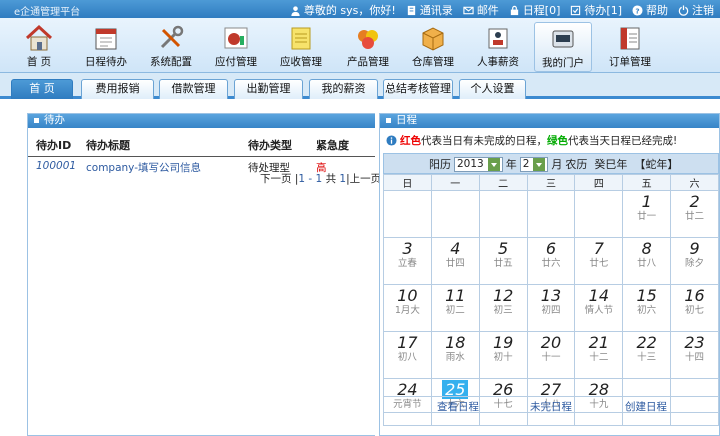 This screenshot has width=720, height=436. Describe the element at coordinates (436, 10) in the screenshot. I see `address-book-label: 通讯录` at that location.